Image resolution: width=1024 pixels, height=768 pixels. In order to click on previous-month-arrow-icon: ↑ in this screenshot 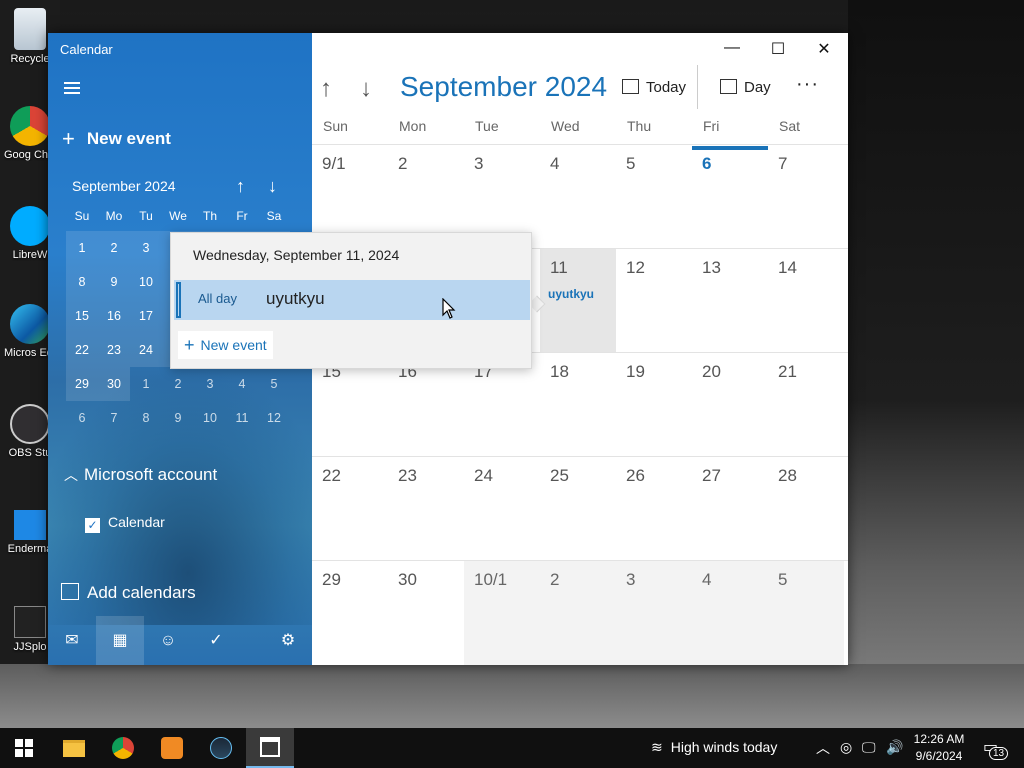, I will do `click(326, 89)`.